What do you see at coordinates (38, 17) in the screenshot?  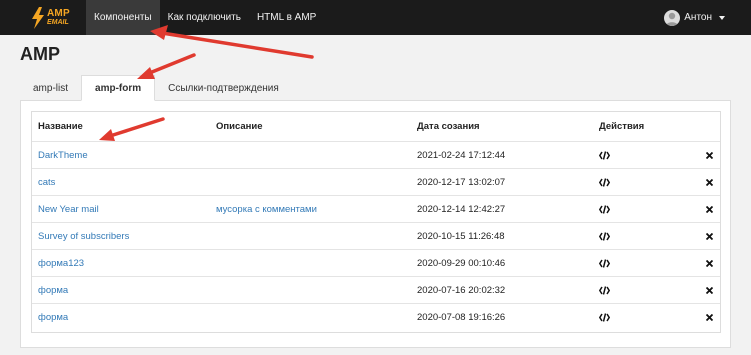 I see `lightning-icon` at bounding box center [38, 17].